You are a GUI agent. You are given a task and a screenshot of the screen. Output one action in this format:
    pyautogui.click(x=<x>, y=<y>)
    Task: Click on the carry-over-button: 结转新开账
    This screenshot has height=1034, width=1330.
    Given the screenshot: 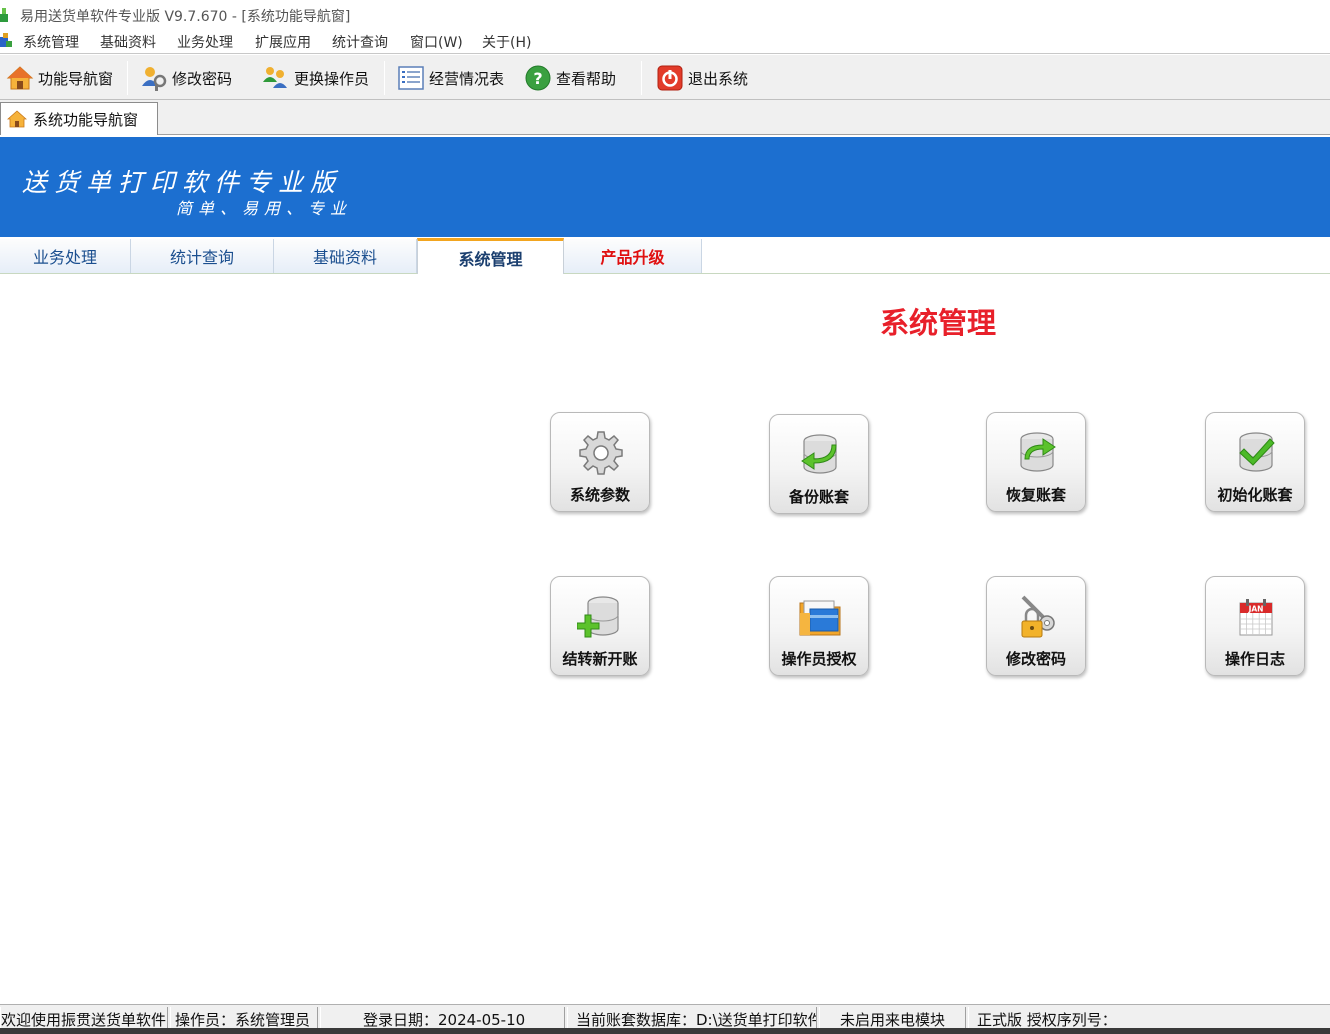 What is the action you would take?
    pyautogui.click(x=600, y=626)
    